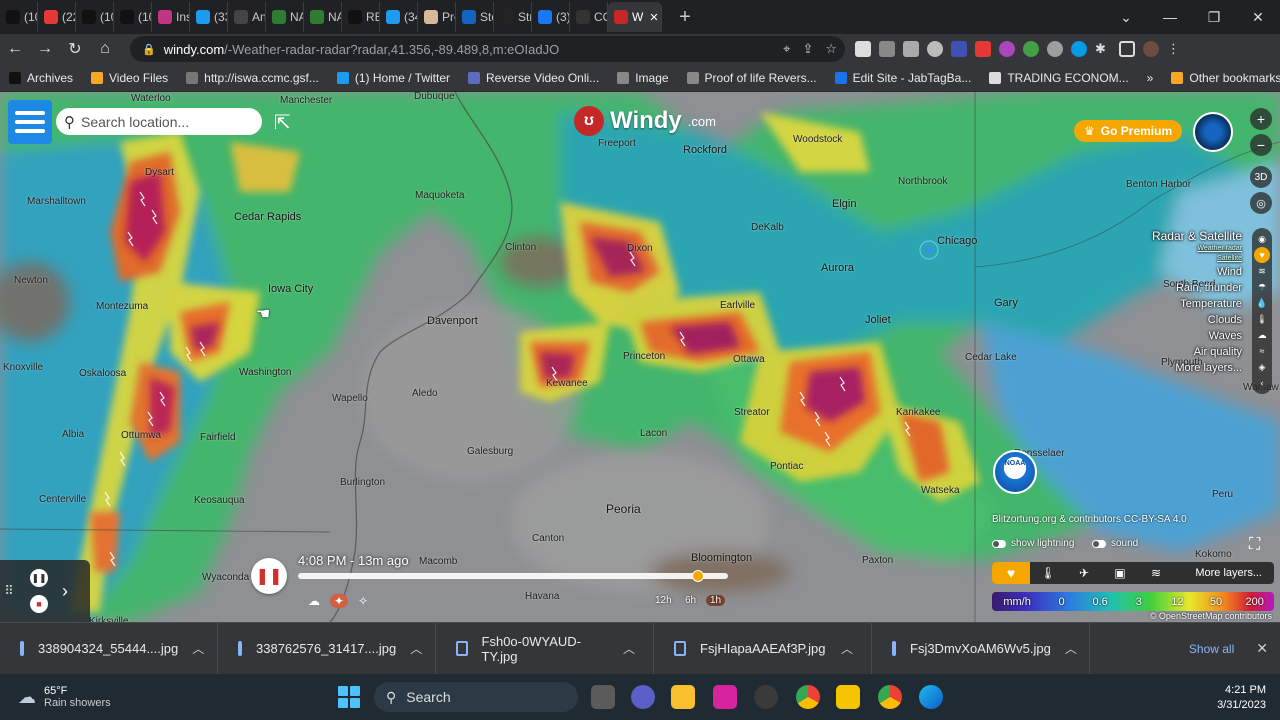 Image resolution: width=1280 pixels, height=720 pixels. What do you see at coordinates (1262, 255) in the screenshot?
I see `radar-layer-icon: ♥` at bounding box center [1262, 255].